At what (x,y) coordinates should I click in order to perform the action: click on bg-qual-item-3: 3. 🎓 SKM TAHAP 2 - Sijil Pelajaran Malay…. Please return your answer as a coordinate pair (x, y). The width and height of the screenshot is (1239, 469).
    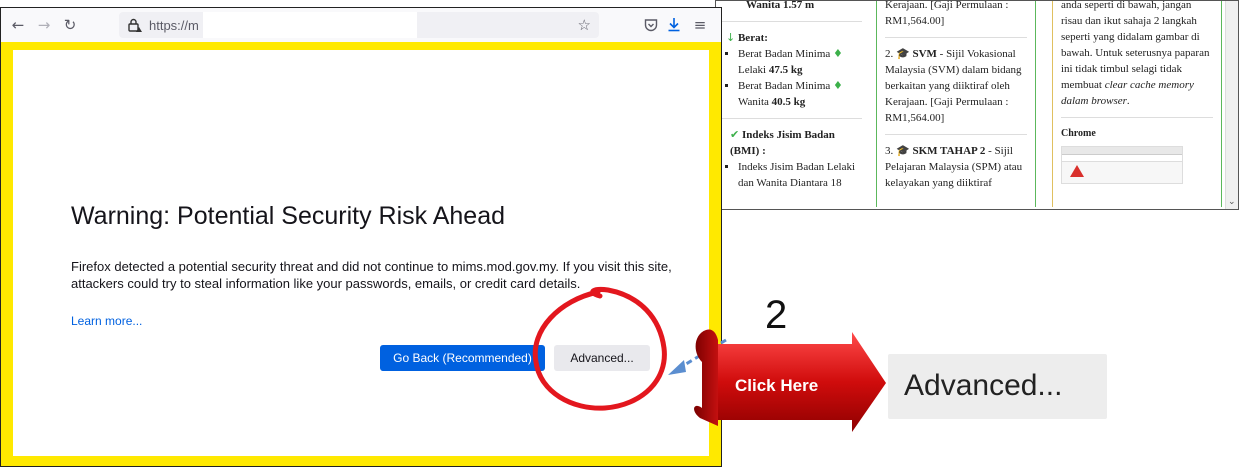
    Looking at the image, I should click on (954, 166).